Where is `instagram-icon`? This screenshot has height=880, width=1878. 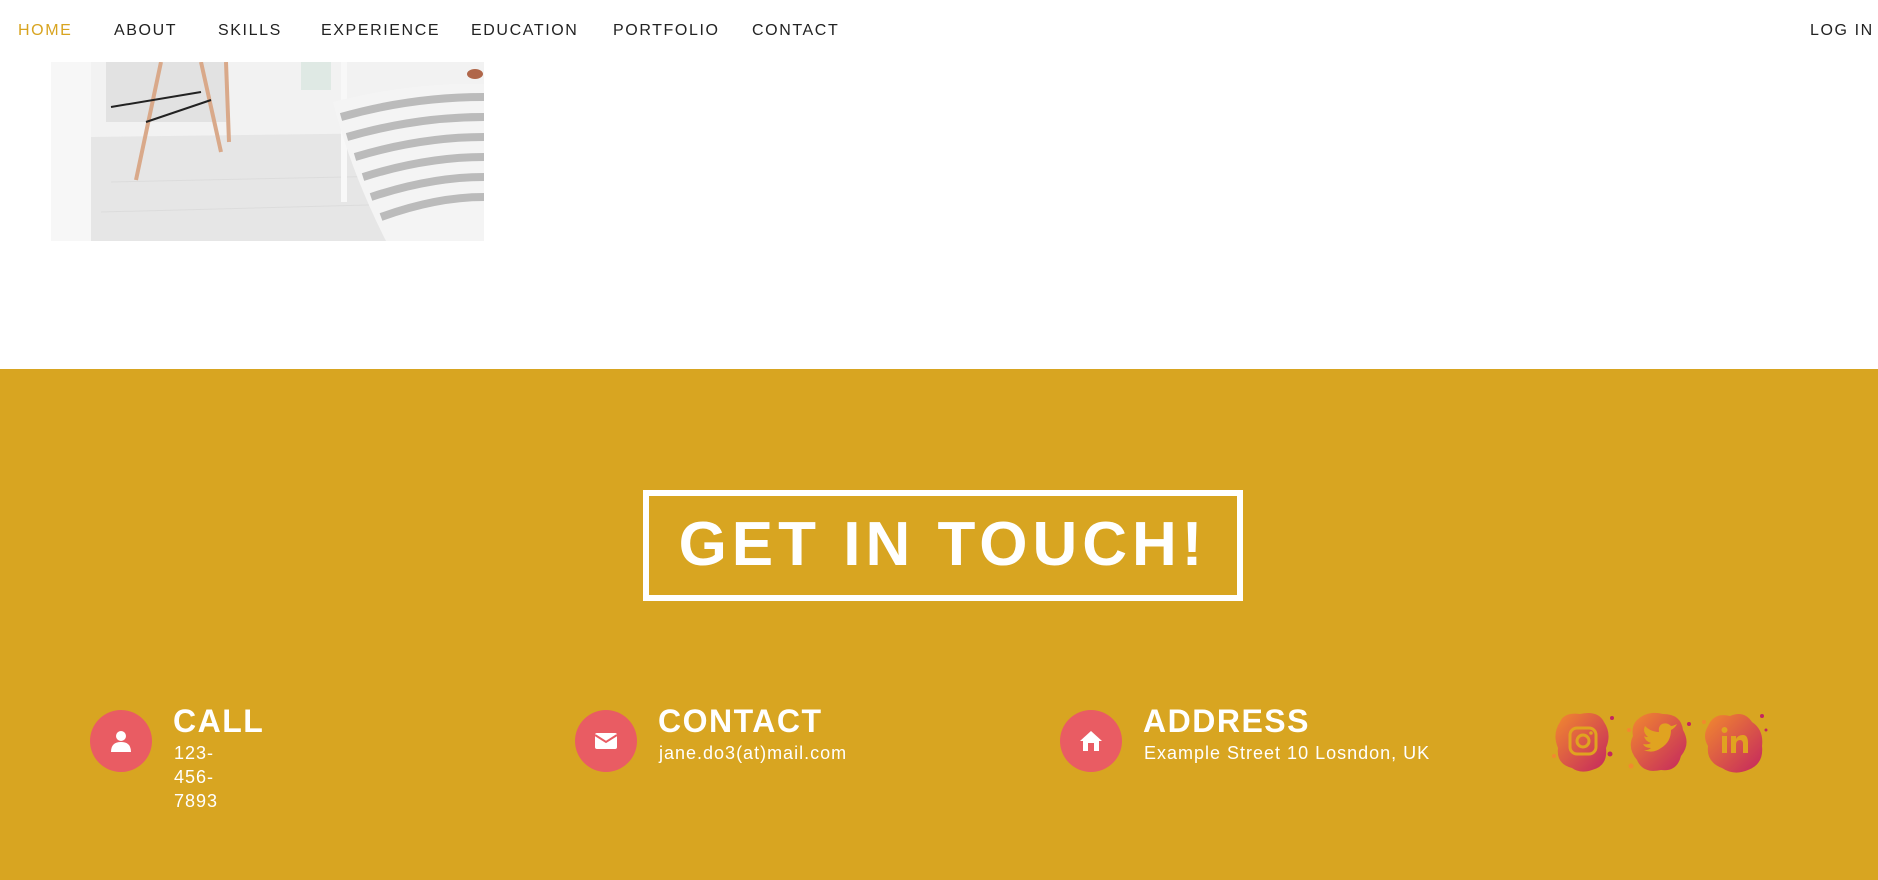
instagram-icon is located at coordinates (1585, 742).